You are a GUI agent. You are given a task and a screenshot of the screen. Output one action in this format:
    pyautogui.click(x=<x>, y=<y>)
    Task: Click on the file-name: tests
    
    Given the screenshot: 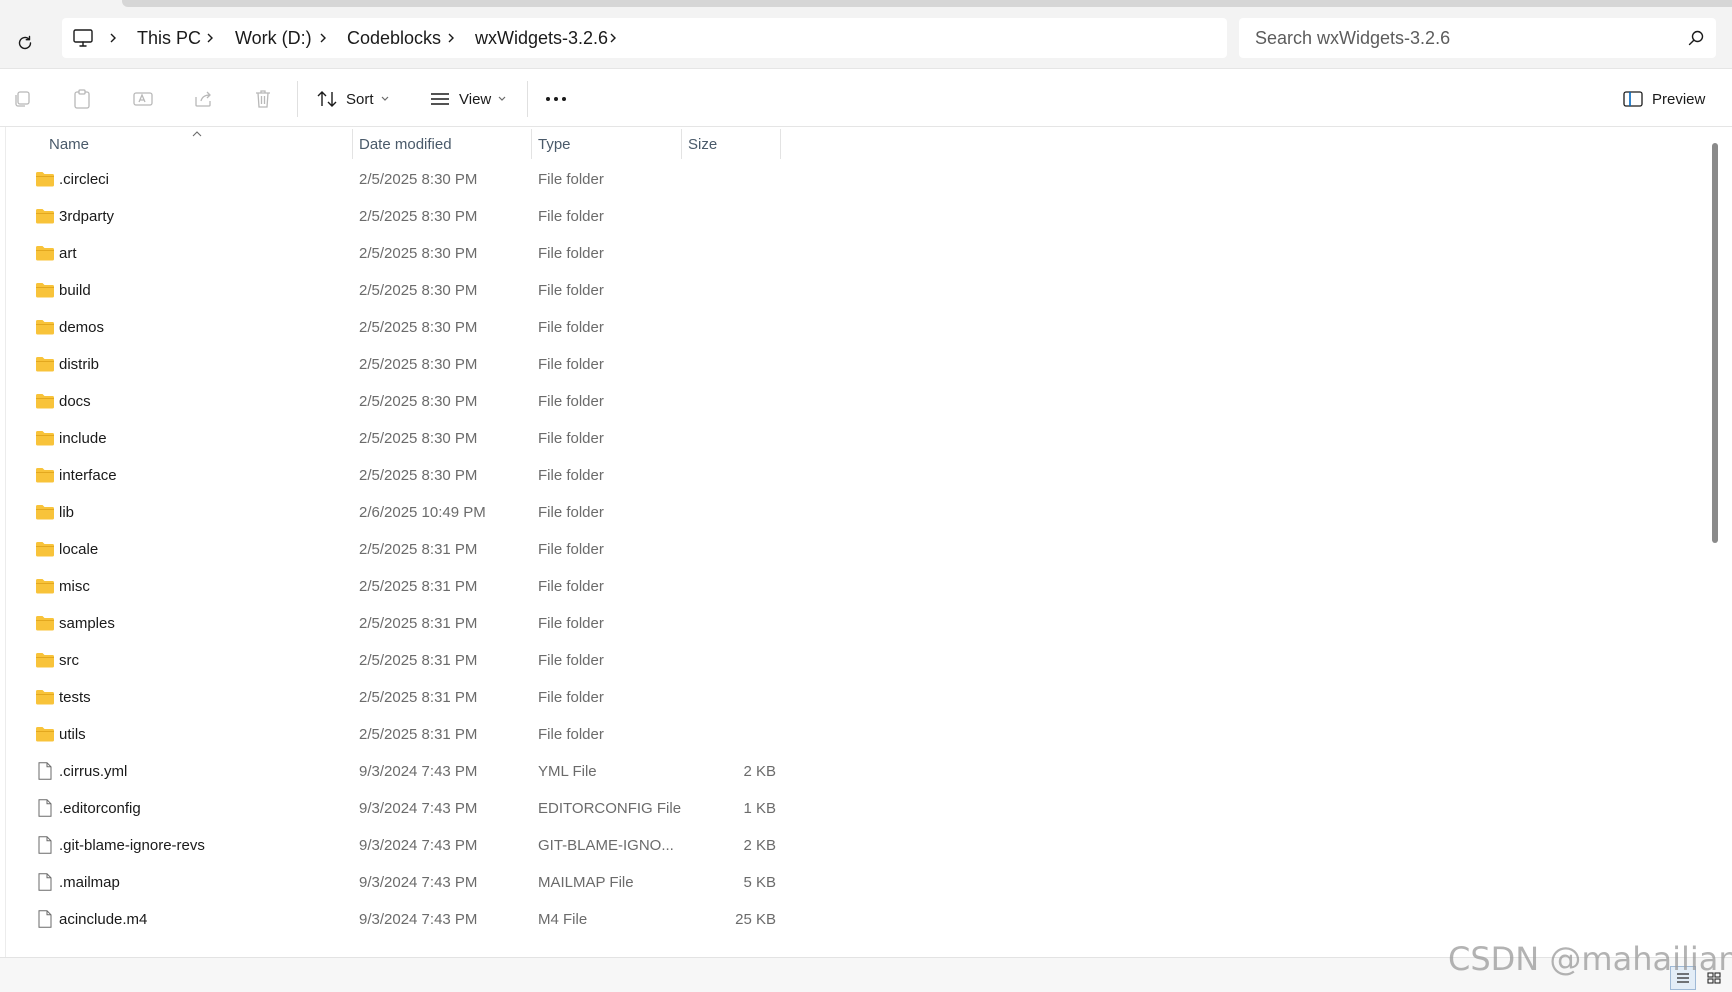 What is the action you would take?
    pyautogui.click(x=75, y=697)
    